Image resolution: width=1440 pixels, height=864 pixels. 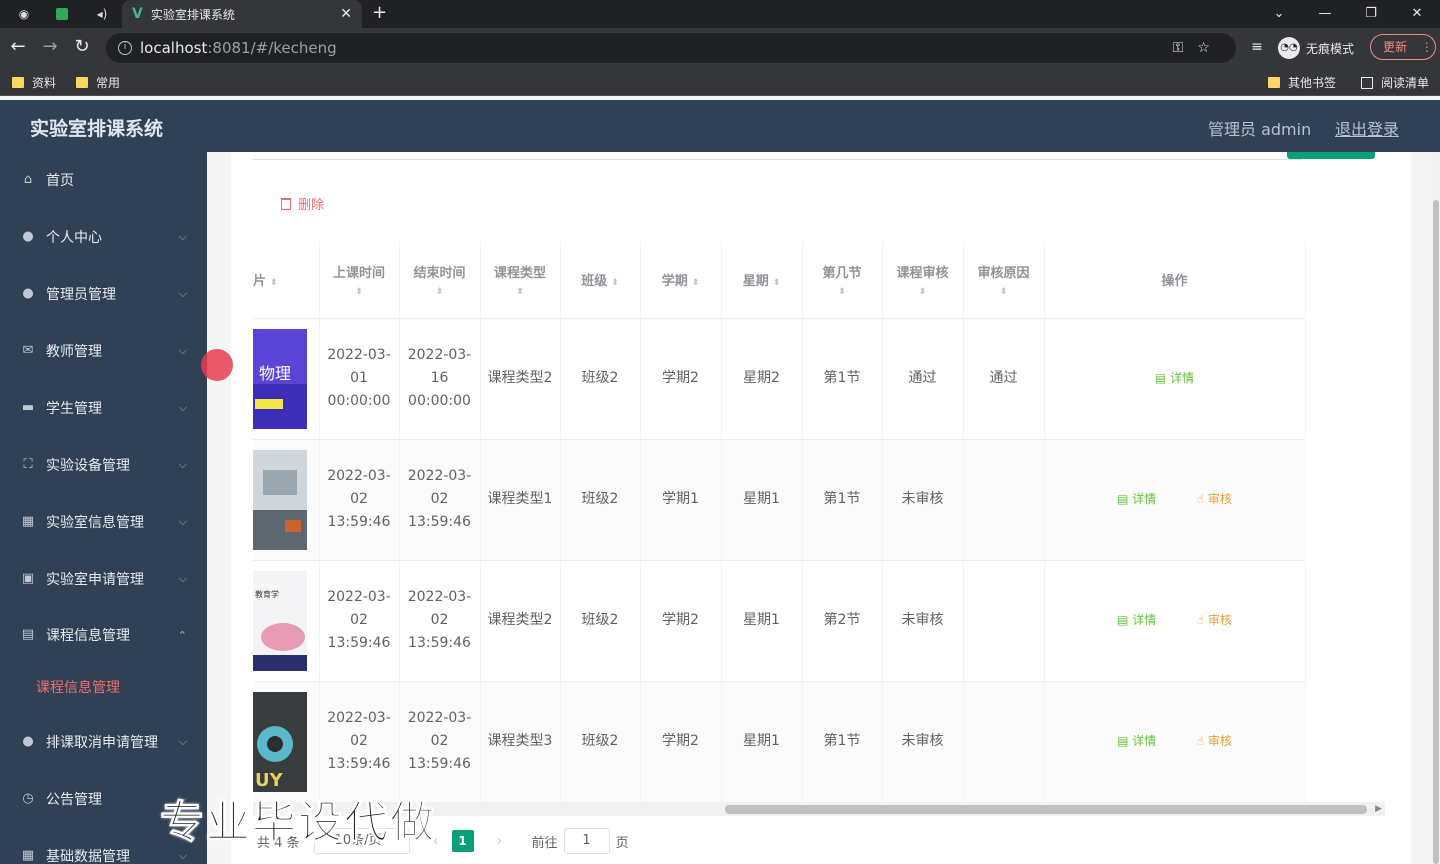 I want to click on back-icon: ←, so click(x=18, y=47).